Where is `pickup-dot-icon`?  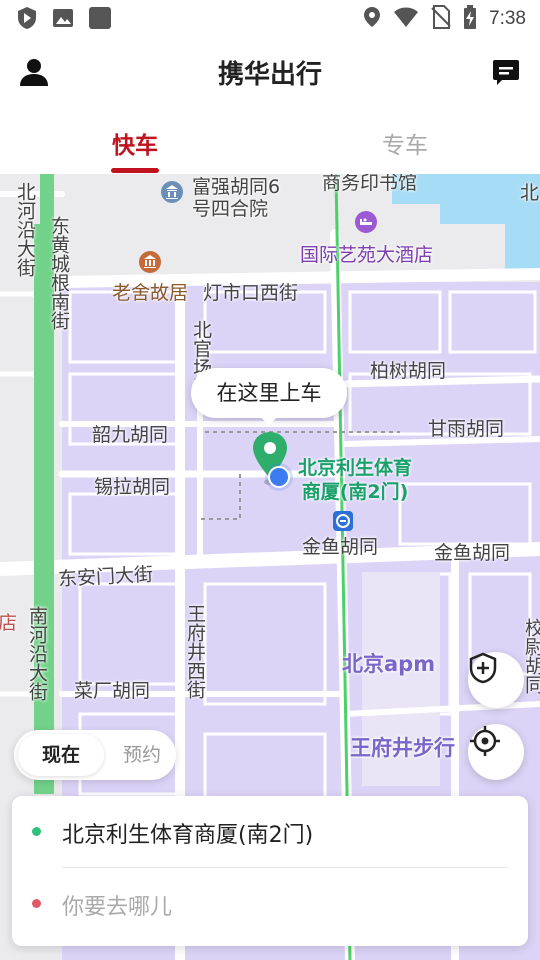 pickup-dot-icon is located at coordinates (36, 831).